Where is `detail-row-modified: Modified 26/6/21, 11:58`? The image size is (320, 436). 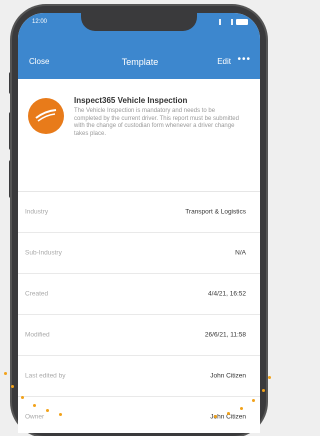 detail-row-modified: Modified 26/6/21, 11:58 is located at coordinates (139, 335).